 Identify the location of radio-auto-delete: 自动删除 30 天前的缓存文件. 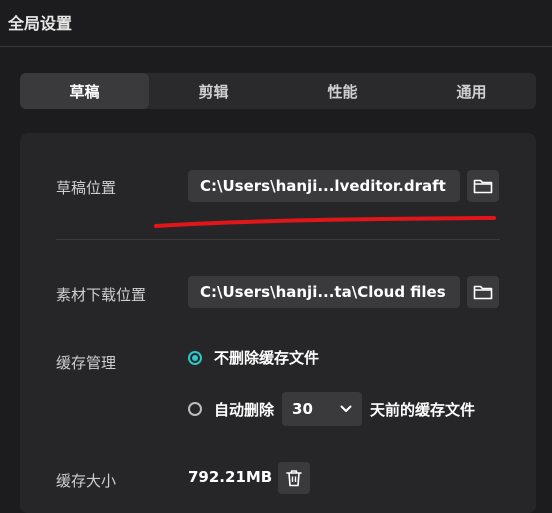
(331, 409).